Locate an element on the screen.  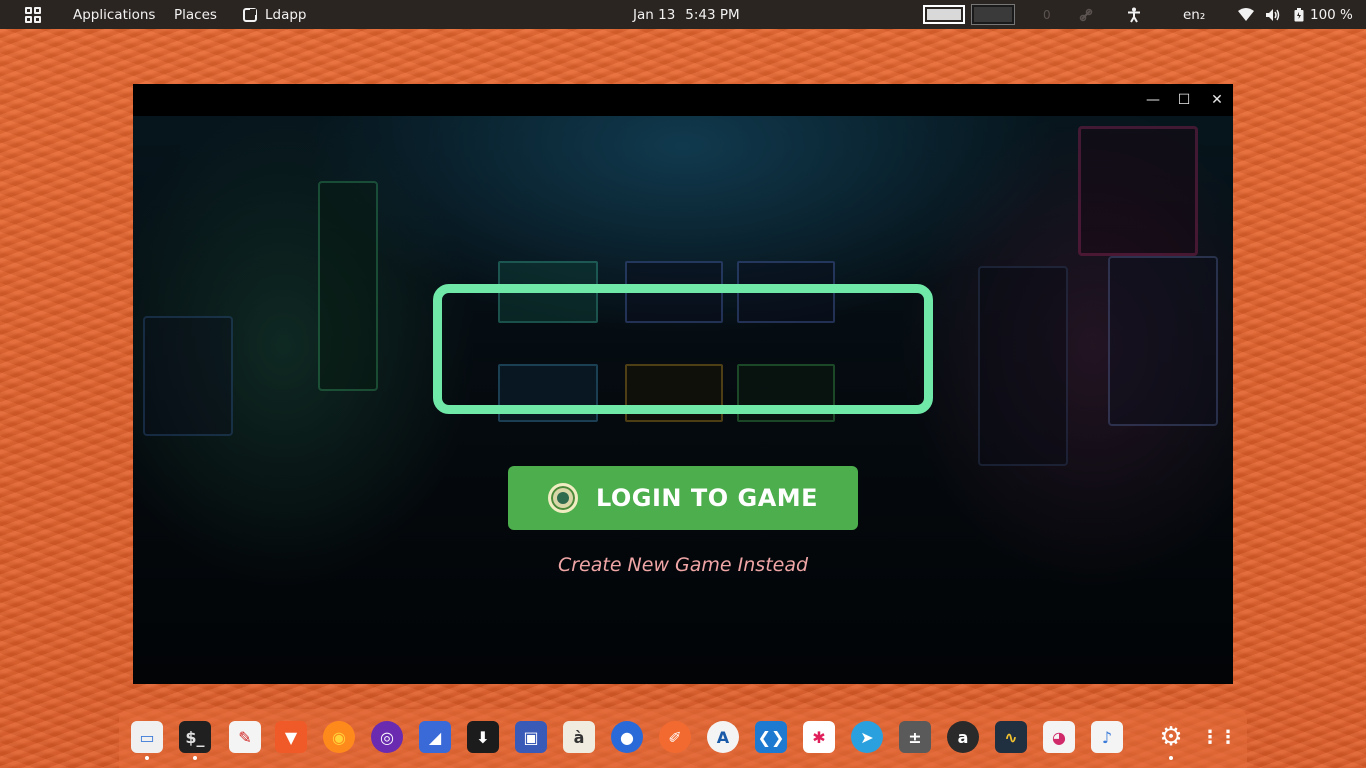
dock-text-editor-icon: ✎ is located at coordinates (245, 737).